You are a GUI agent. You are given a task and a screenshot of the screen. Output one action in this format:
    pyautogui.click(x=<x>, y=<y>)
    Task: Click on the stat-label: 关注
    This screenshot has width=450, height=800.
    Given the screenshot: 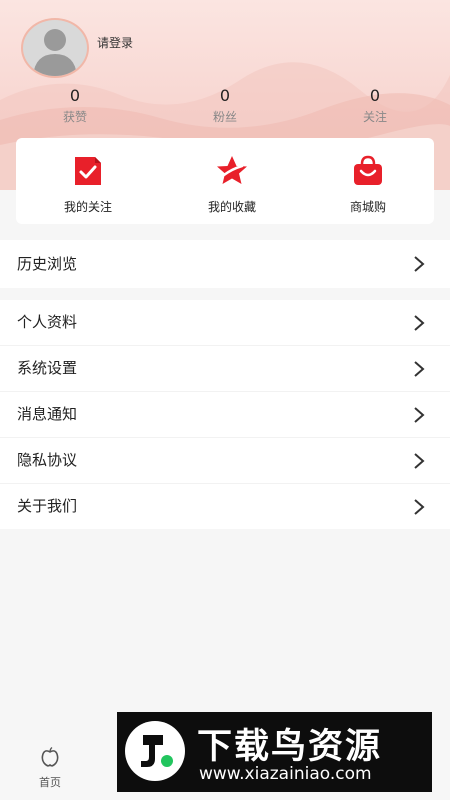 What is the action you would take?
    pyautogui.click(x=374, y=117)
    